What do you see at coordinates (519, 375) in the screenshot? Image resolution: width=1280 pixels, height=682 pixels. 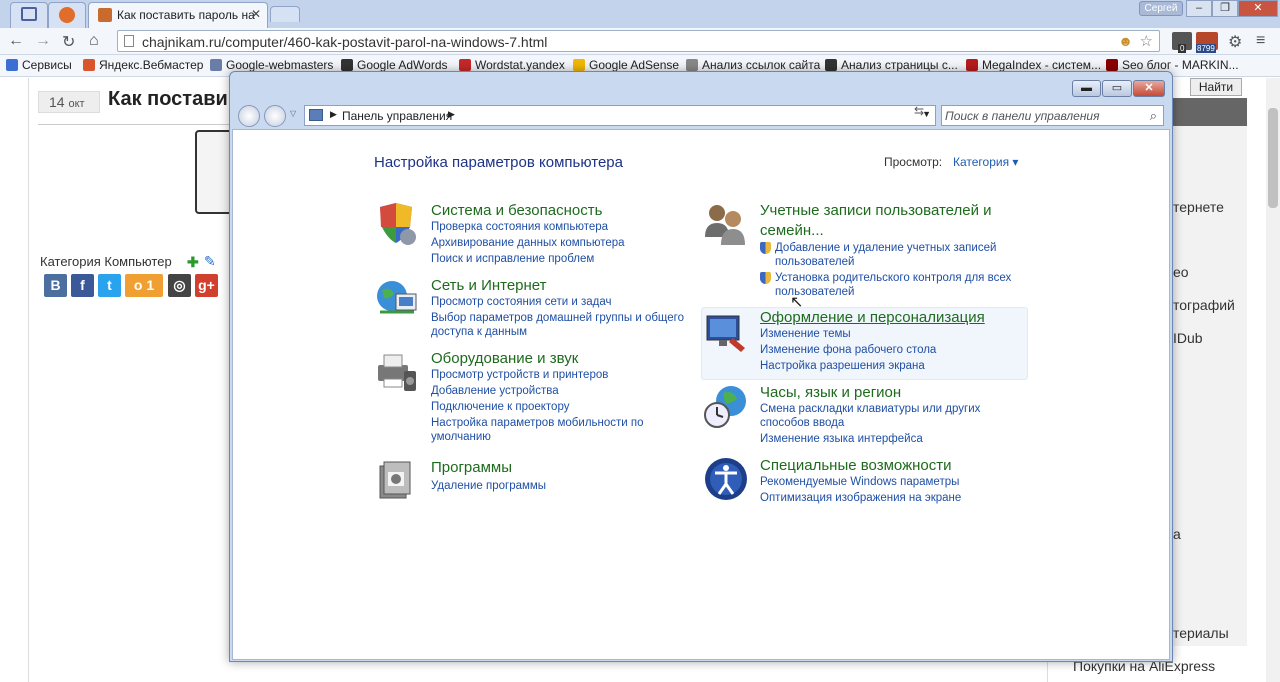 I see `category-link: Просмотр устройств и принтеров` at bounding box center [519, 375].